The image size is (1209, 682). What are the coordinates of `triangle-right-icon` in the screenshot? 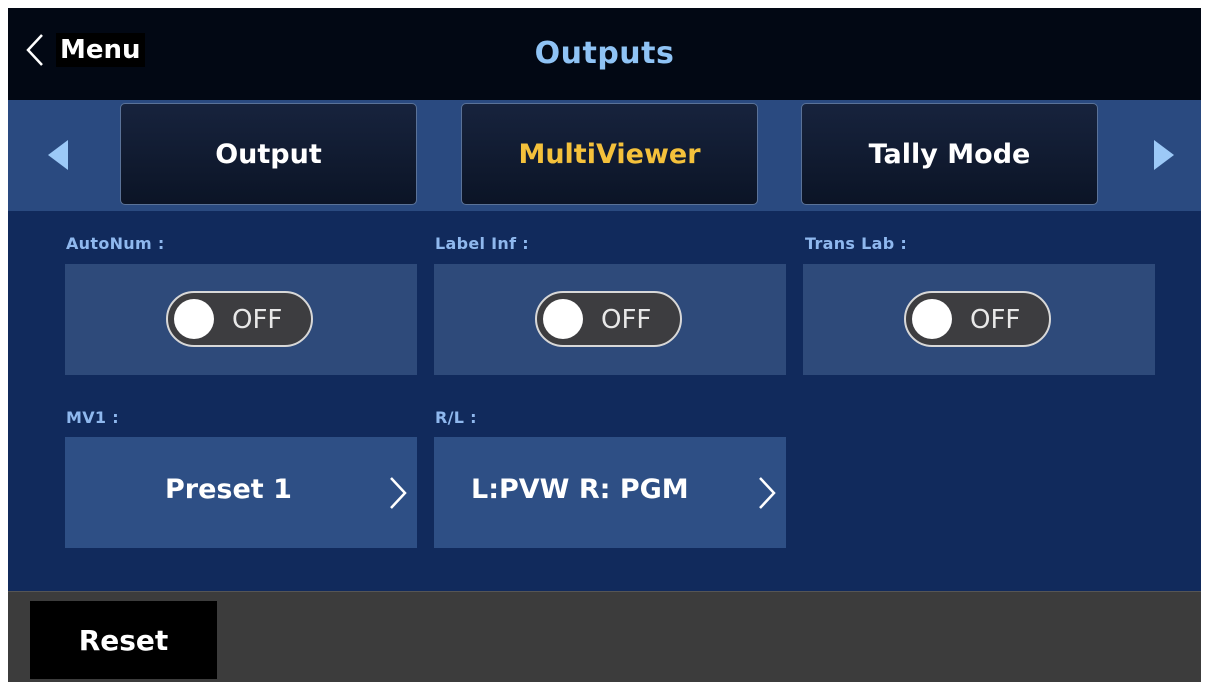 It's located at (1164, 155).